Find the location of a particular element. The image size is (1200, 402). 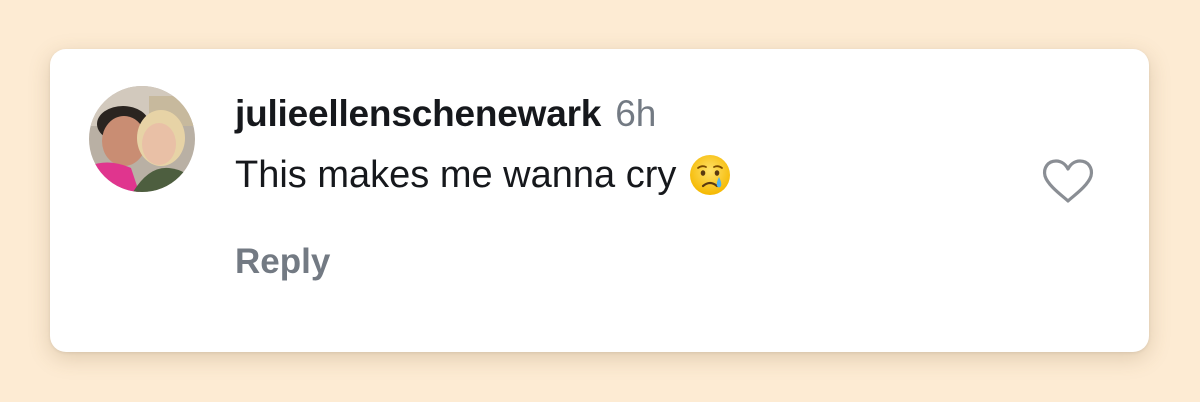

comment-header: julieellenschenewark 6h is located at coordinates (632, 118).